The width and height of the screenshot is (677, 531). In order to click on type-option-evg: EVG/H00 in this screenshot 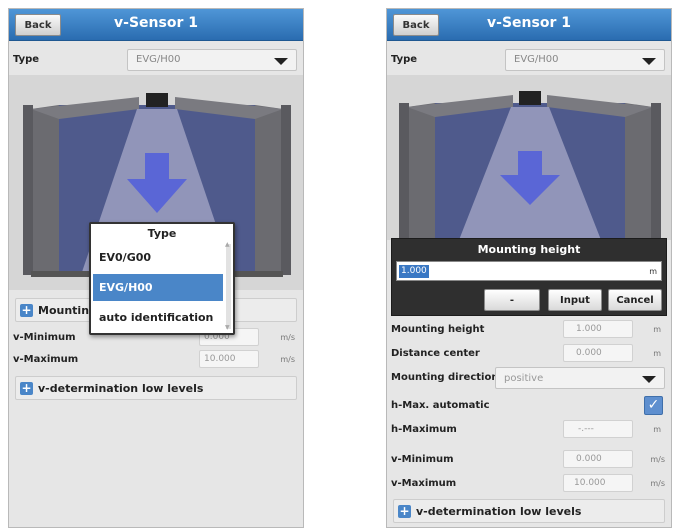, I will do `click(158, 287)`.